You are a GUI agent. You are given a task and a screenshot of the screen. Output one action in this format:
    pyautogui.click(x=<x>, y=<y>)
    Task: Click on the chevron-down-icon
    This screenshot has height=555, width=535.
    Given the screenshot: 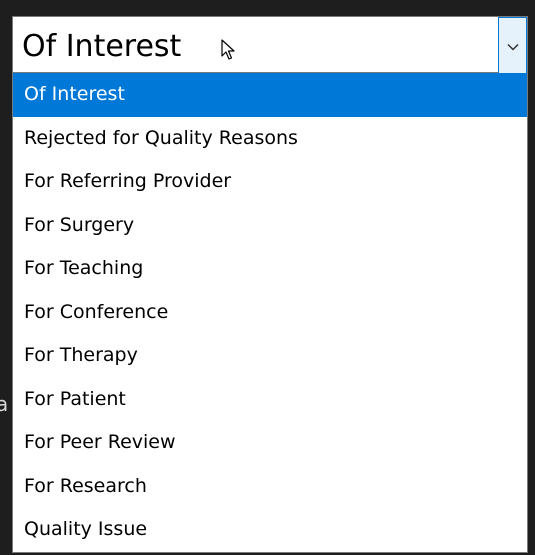 What is the action you would take?
    pyautogui.click(x=512, y=45)
    